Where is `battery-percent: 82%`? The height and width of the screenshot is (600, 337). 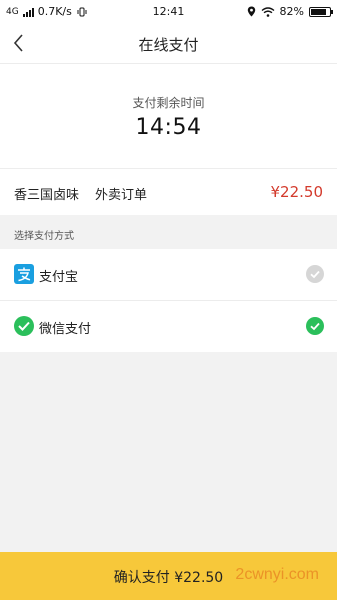
battery-percent: 82% is located at coordinates (291, 11).